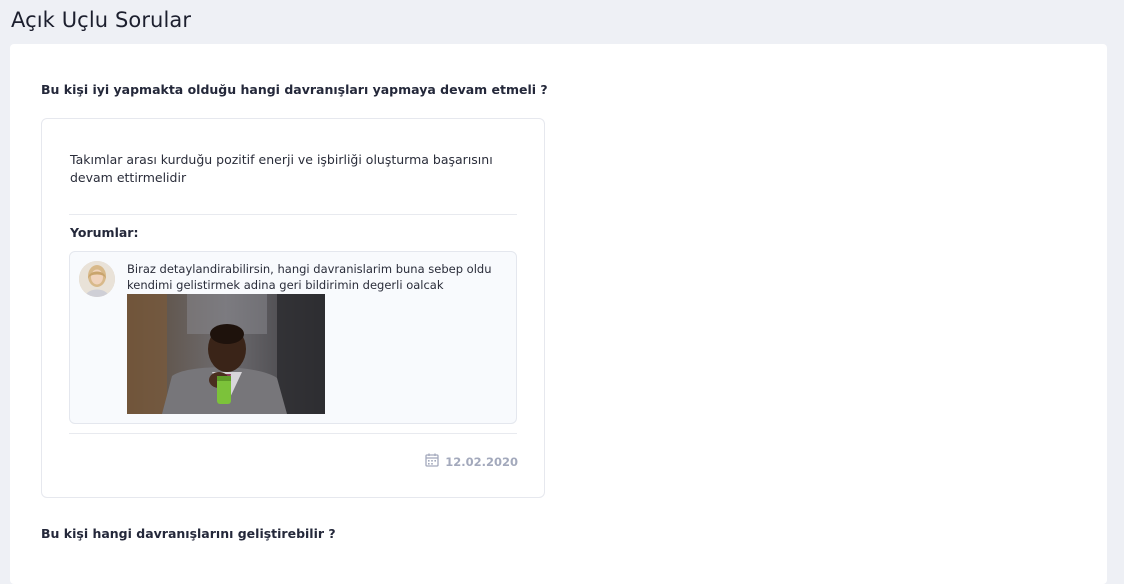 This screenshot has height=584, width=1124. I want to click on comment-date: 12.02.2020, so click(471, 461).